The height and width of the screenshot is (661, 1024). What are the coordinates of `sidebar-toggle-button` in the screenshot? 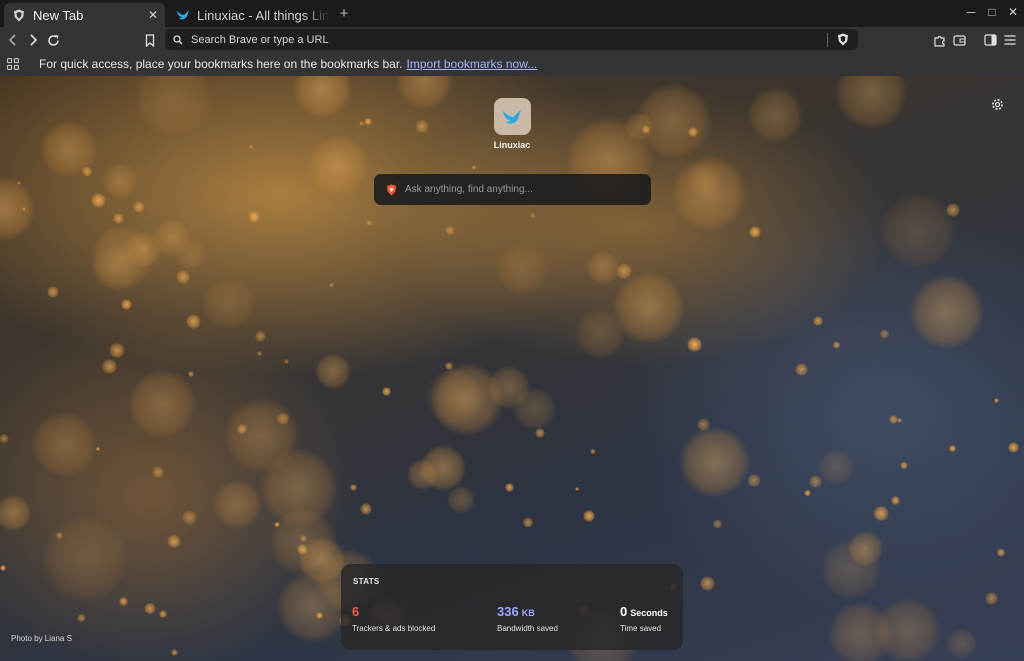 It's located at (990, 40).